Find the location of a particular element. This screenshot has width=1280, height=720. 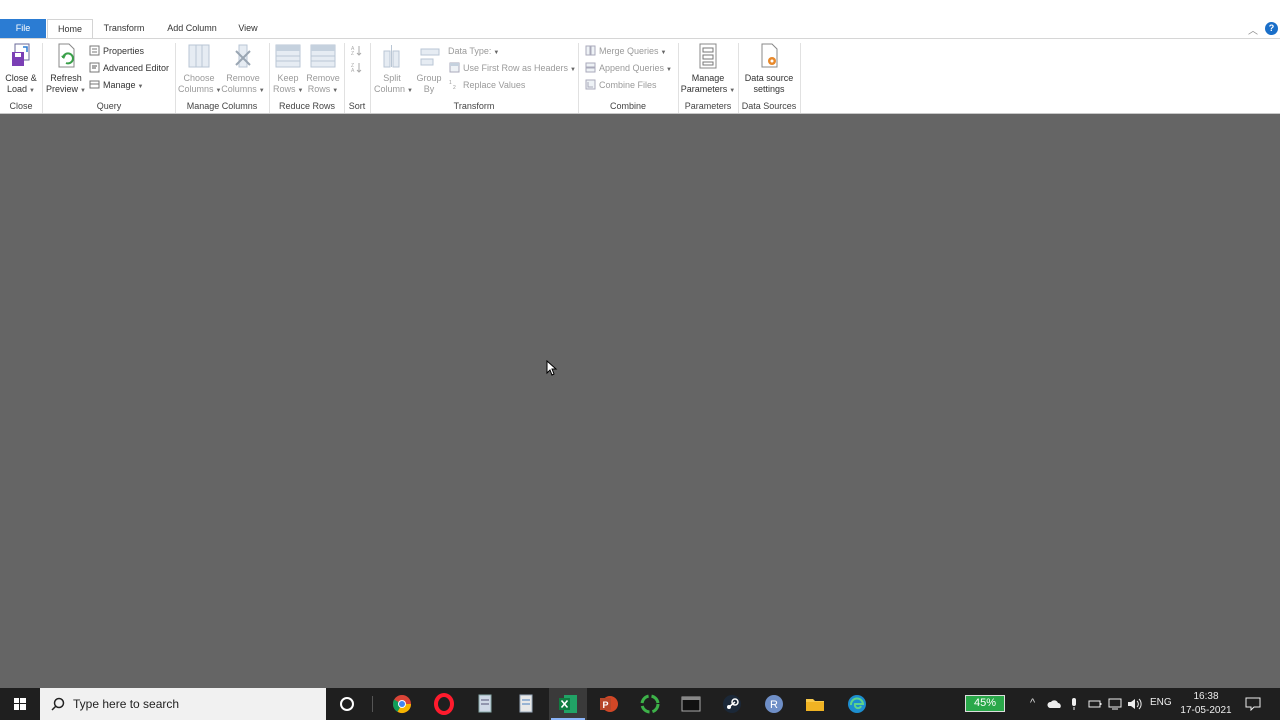

group-by-label-2: By is located at coordinates (429, 89).